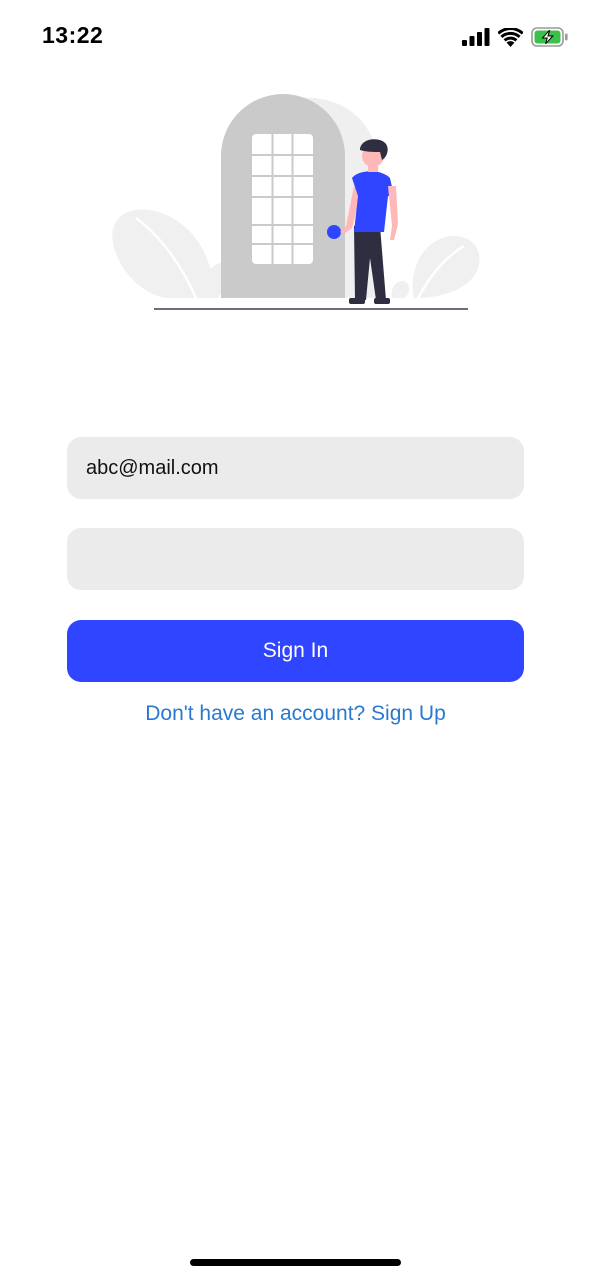 Image resolution: width=591 pixels, height=1280 pixels. I want to click on left-plant-shape, so click(169, 254).